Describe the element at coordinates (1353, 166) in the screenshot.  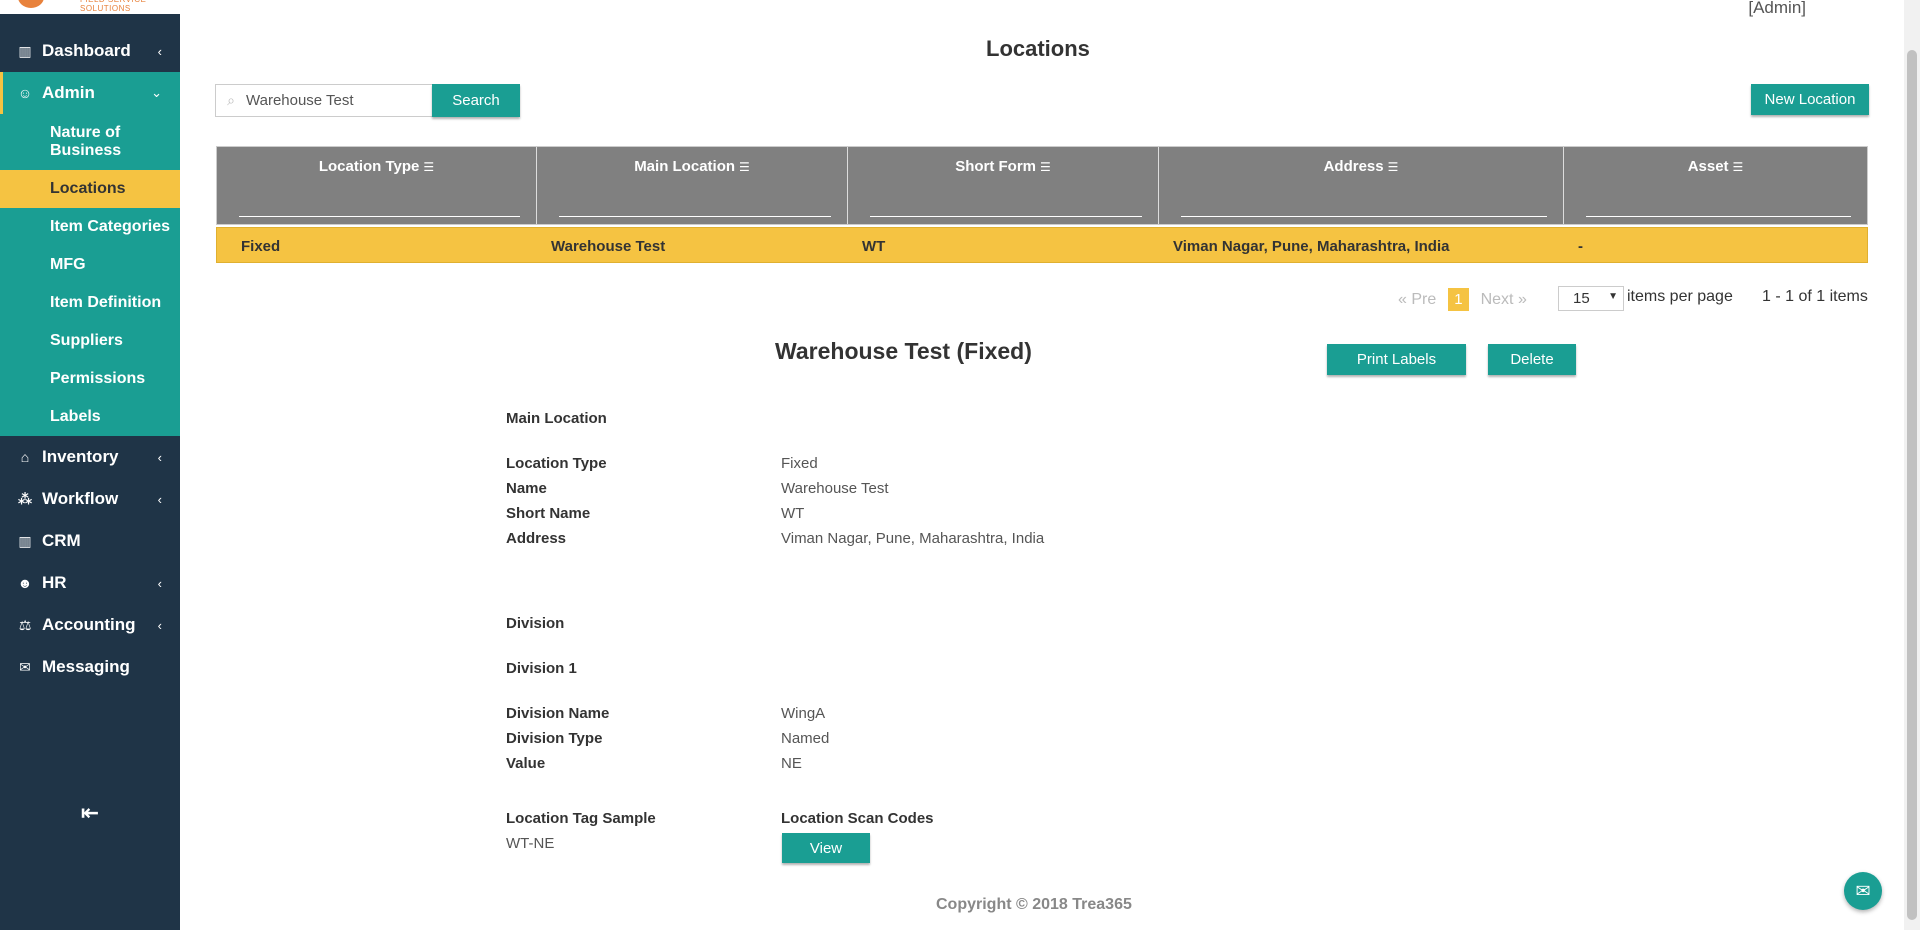
I see `column-header-label: Address` at that location.